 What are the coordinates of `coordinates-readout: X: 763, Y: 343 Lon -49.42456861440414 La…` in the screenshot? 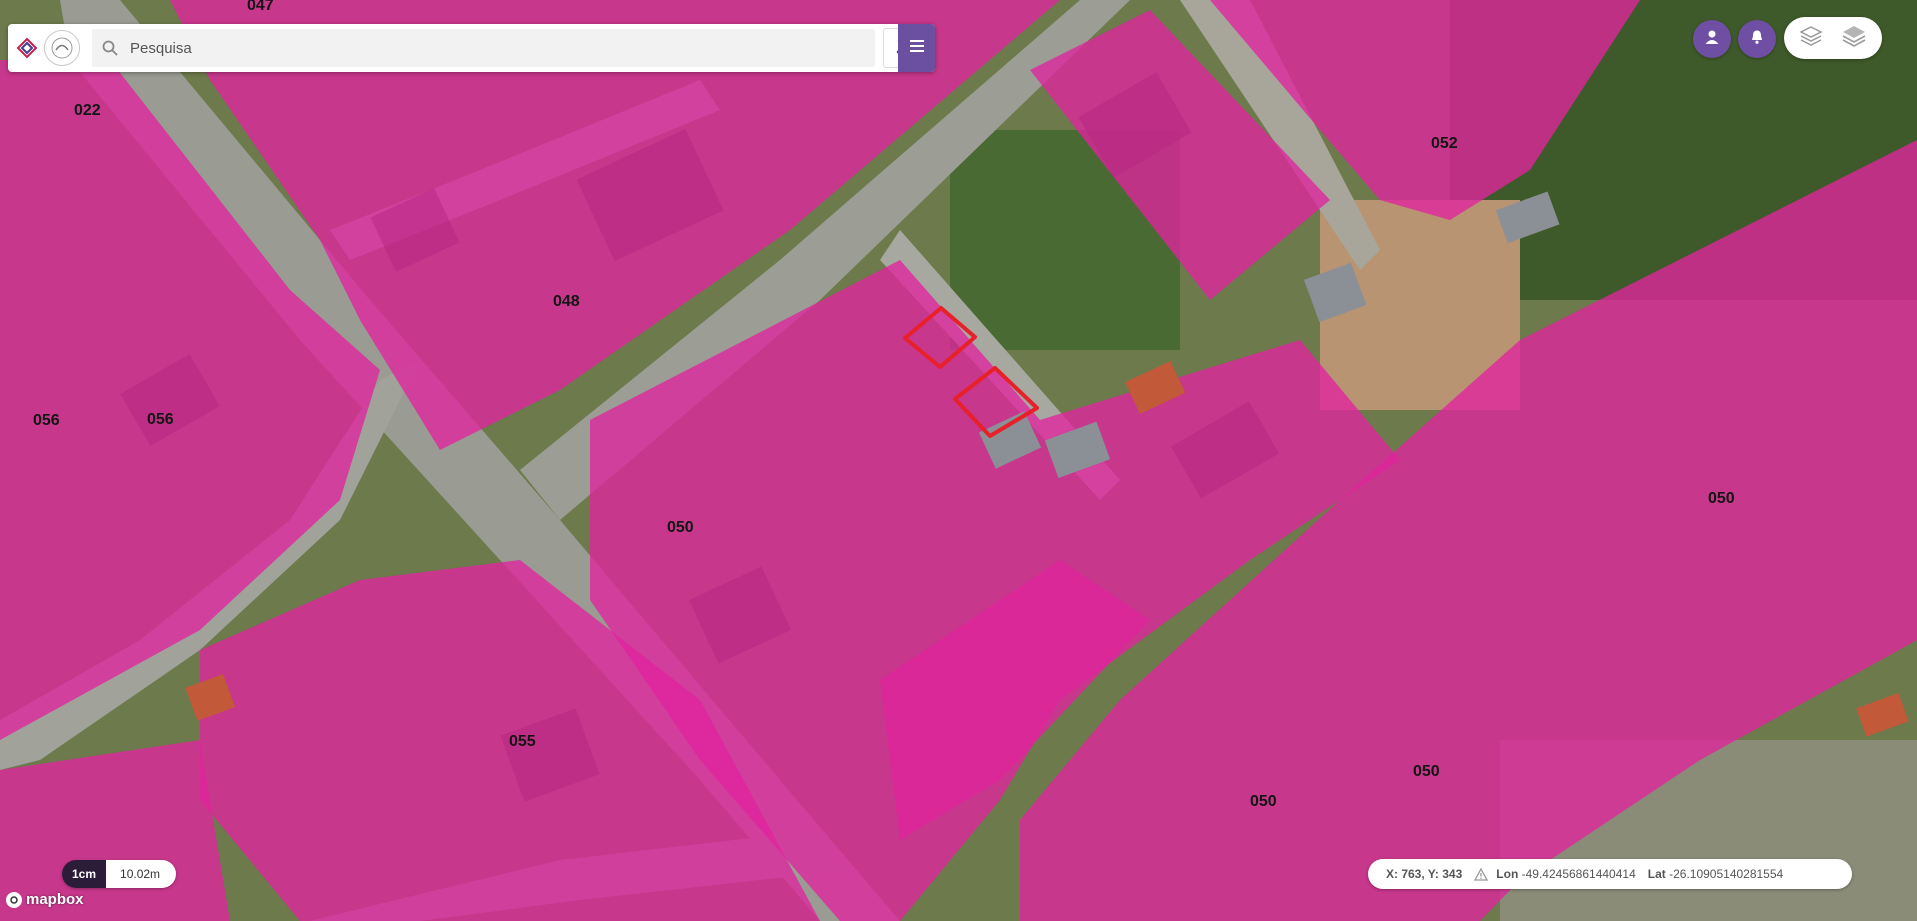 It's located at (1610, 874).